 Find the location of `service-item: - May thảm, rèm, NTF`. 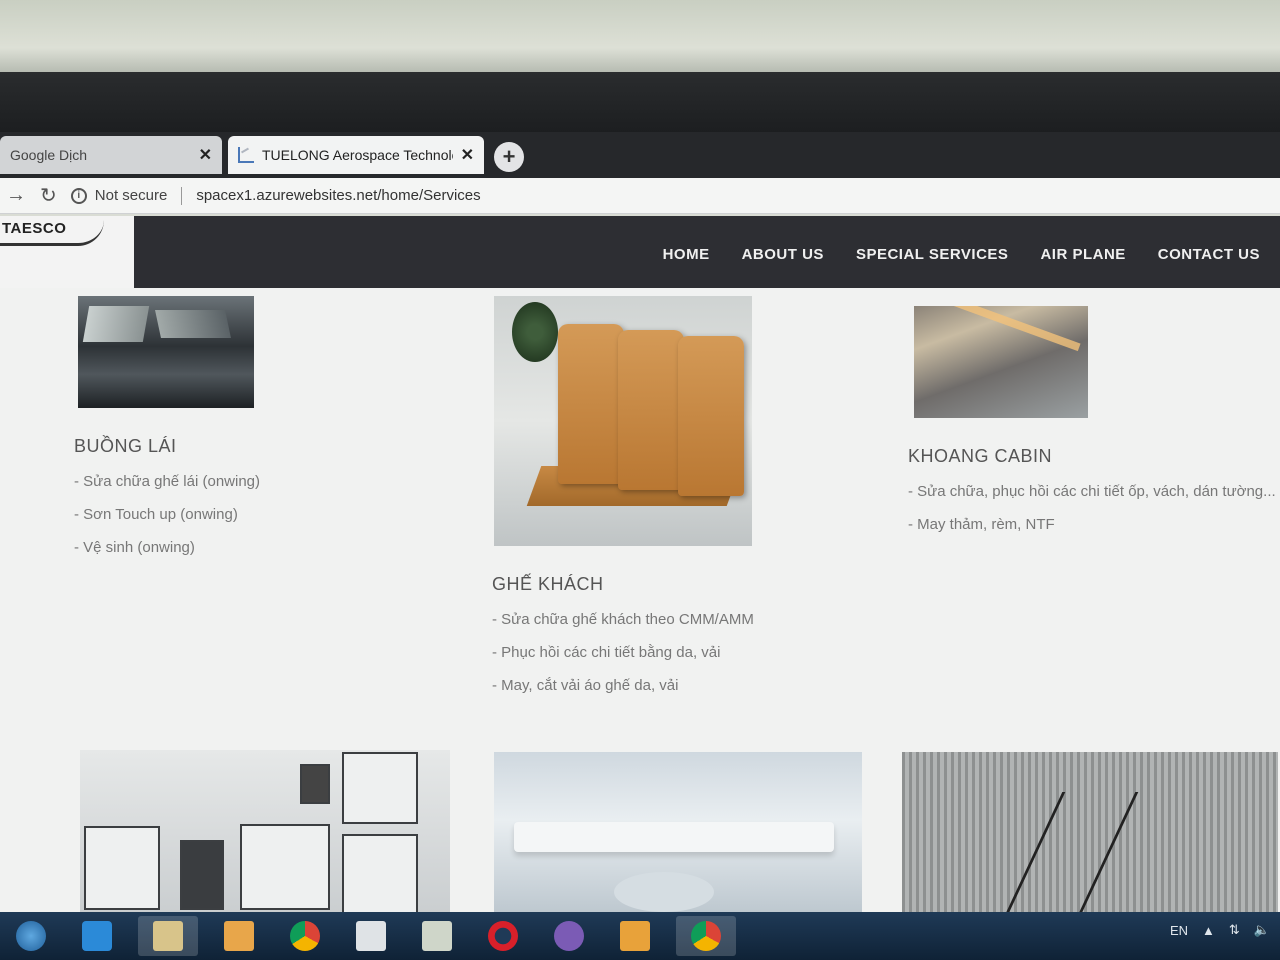

service-item: - May thảm, rèm, NTF is located at coordinates (981, 524).